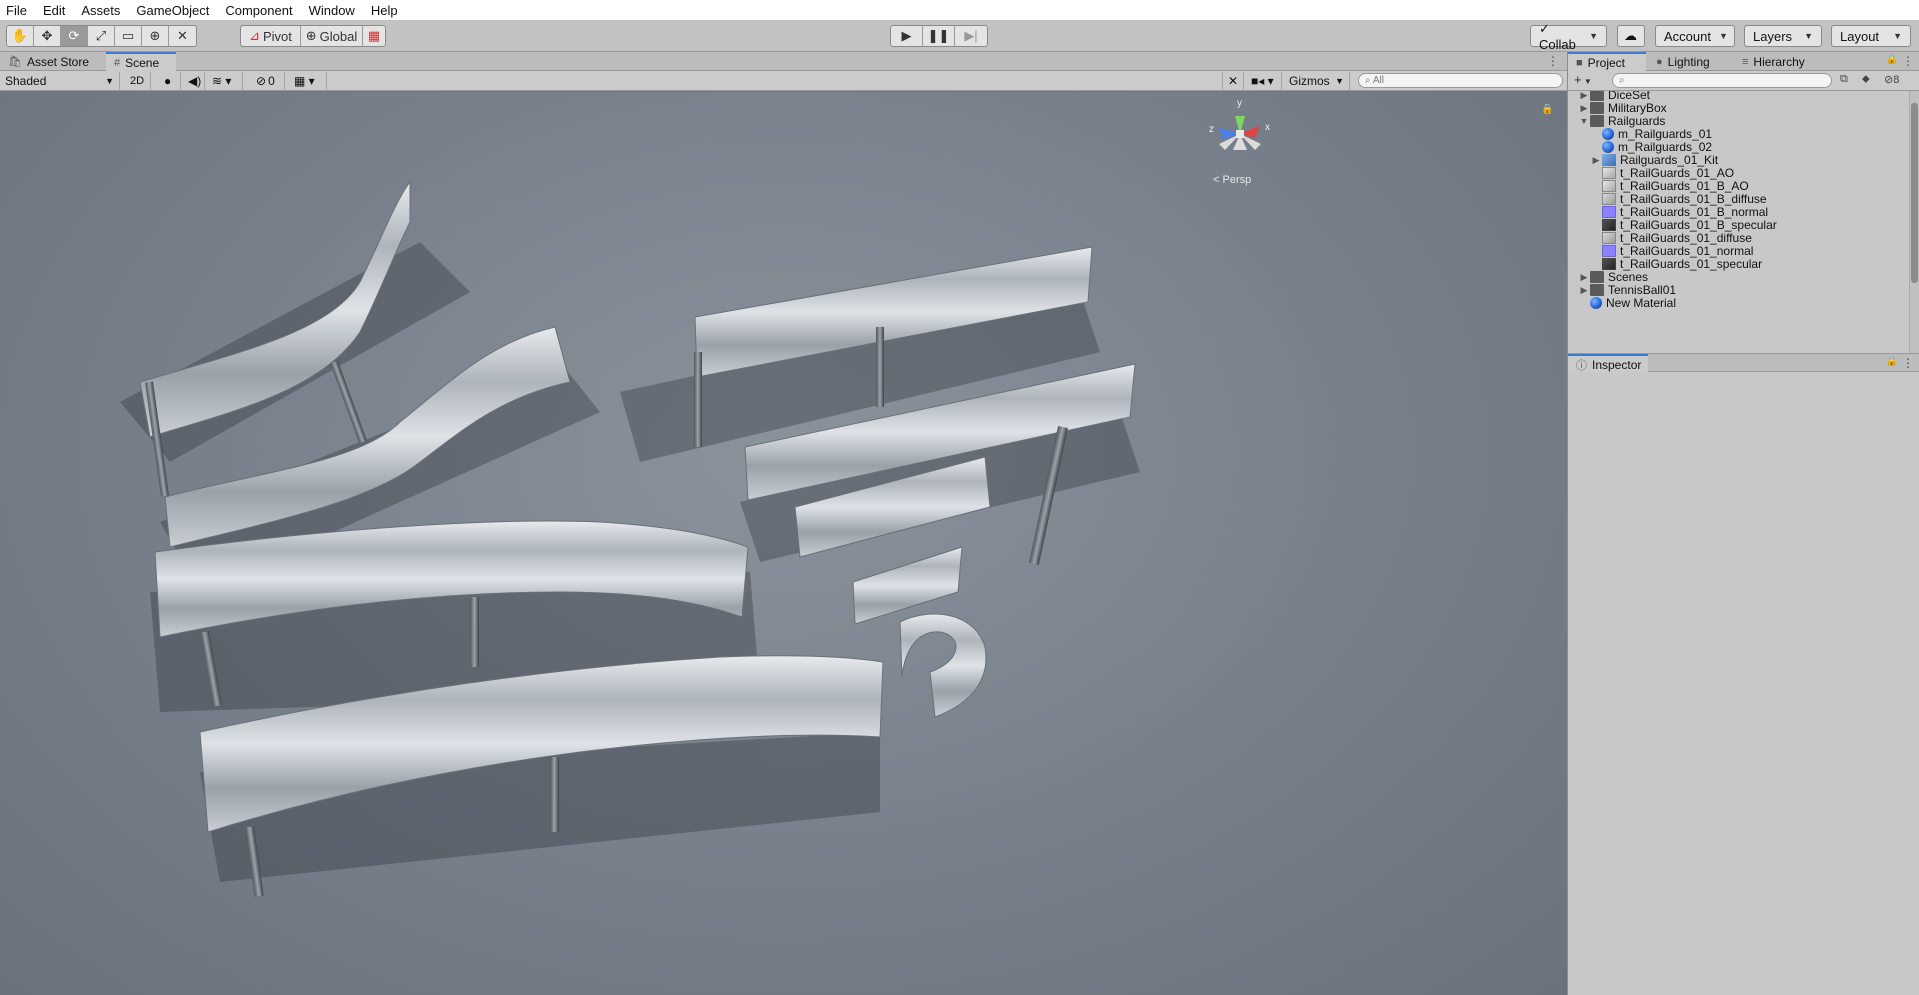 Image resolution: width=1919 pixels, height=995 pixels. I want to click on tree-item: New Material, so click(1627, 303).